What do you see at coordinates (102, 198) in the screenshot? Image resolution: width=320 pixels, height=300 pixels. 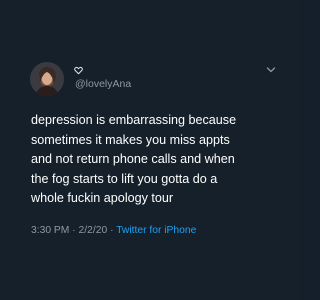 I see `tweet-text-line: whole fuckin apology tour` at bounding box center [102, 198].